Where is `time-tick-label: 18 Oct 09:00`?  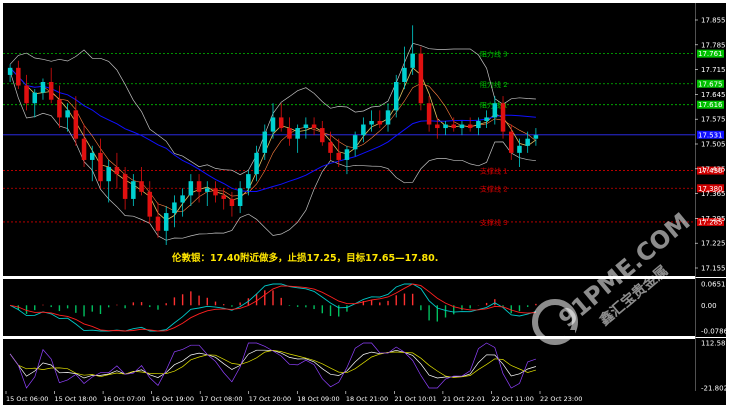
time-tick-label: 18 Oct 09:00 is located at coordinates (318, 399).